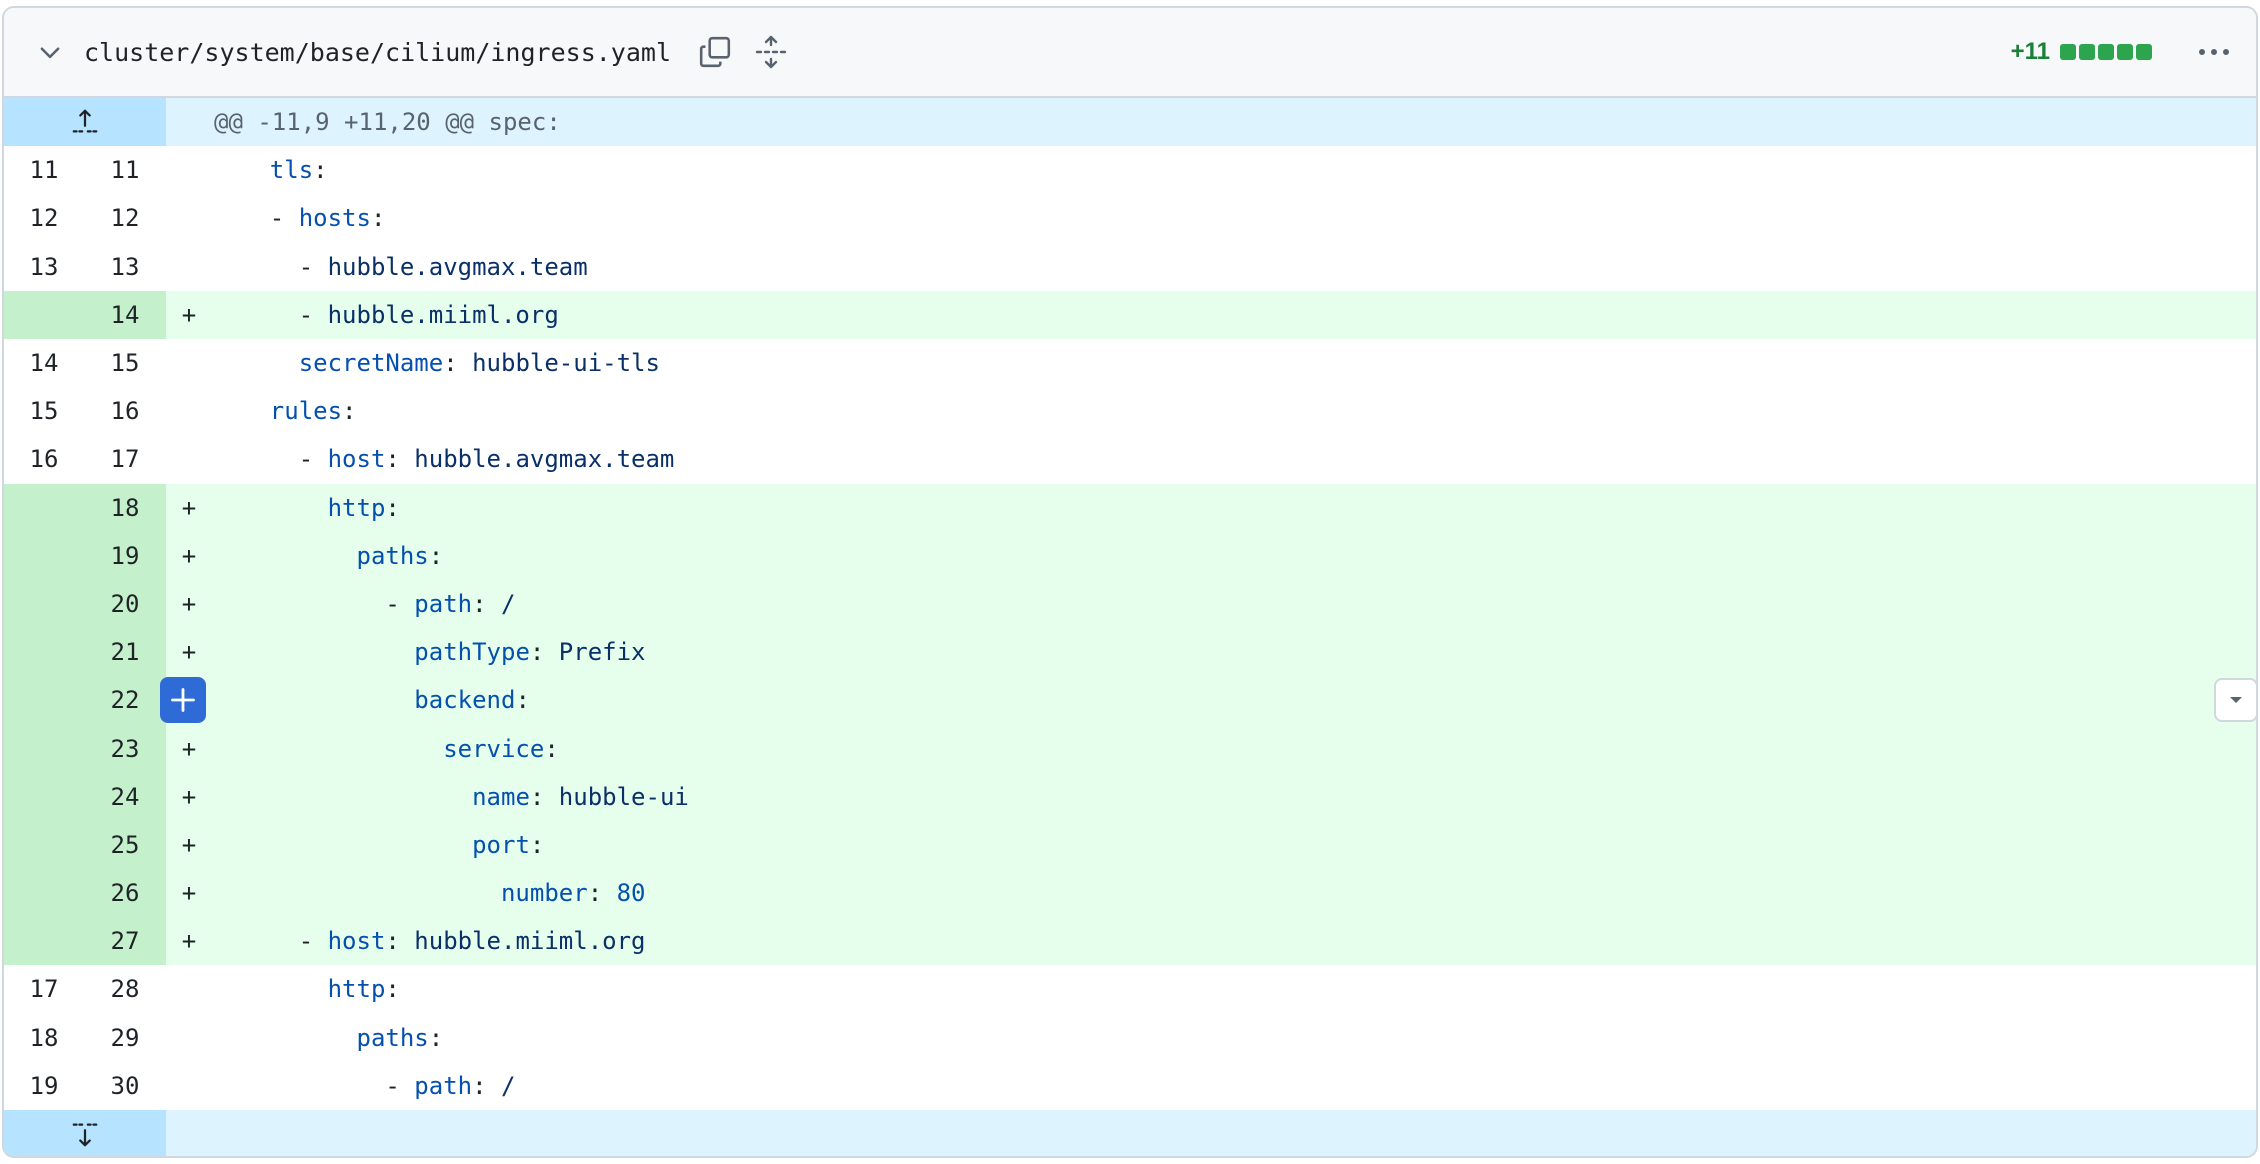  What do you see at coordinates (125, 796) in the screenshot?
I see `new-line-number: 24` at bounding box center [125, 796].